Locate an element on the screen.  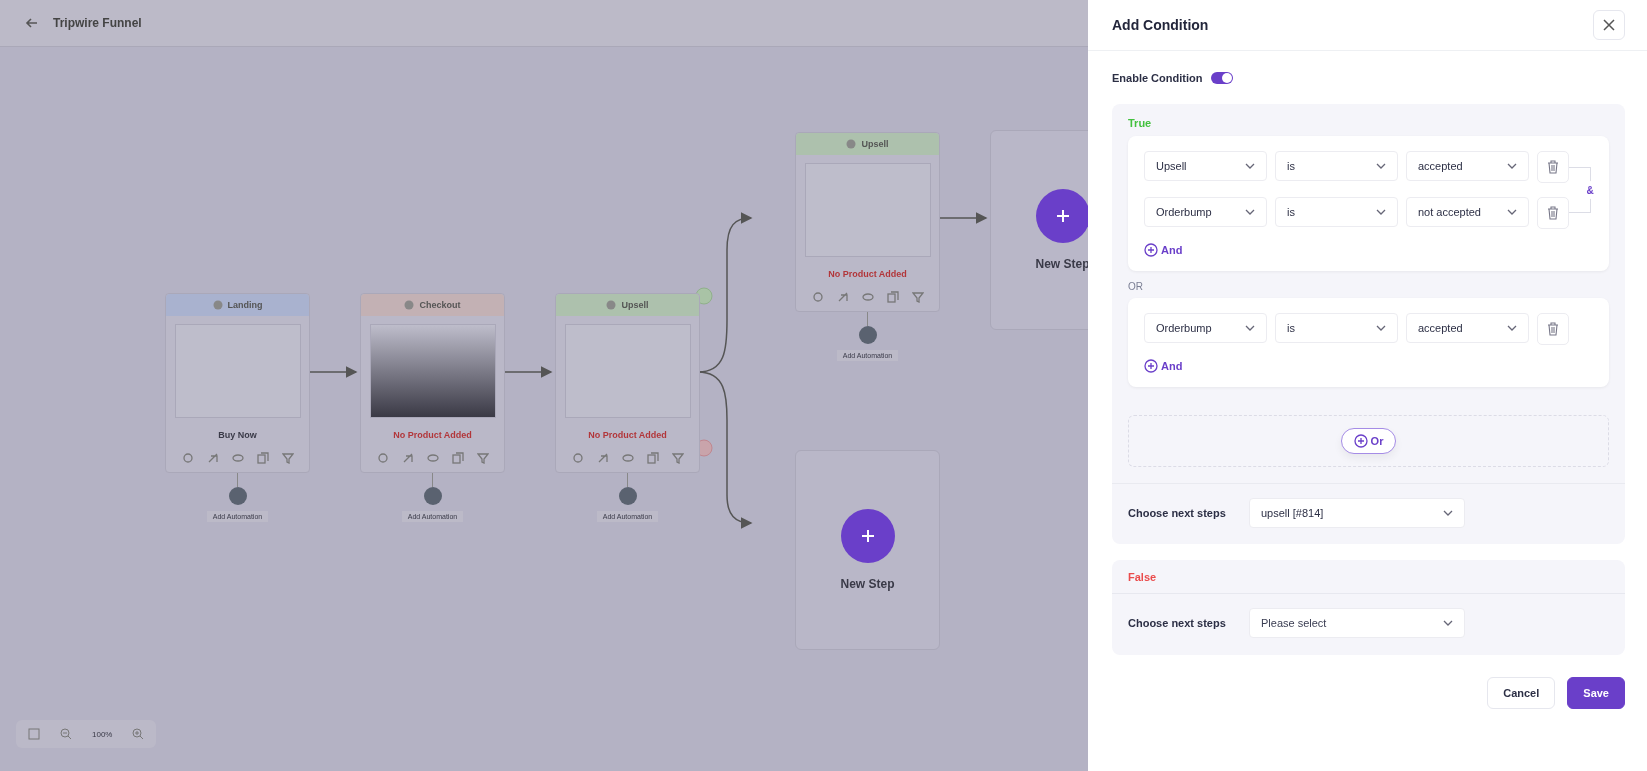
back-arrow-icon is located at coordinates (32, 23).